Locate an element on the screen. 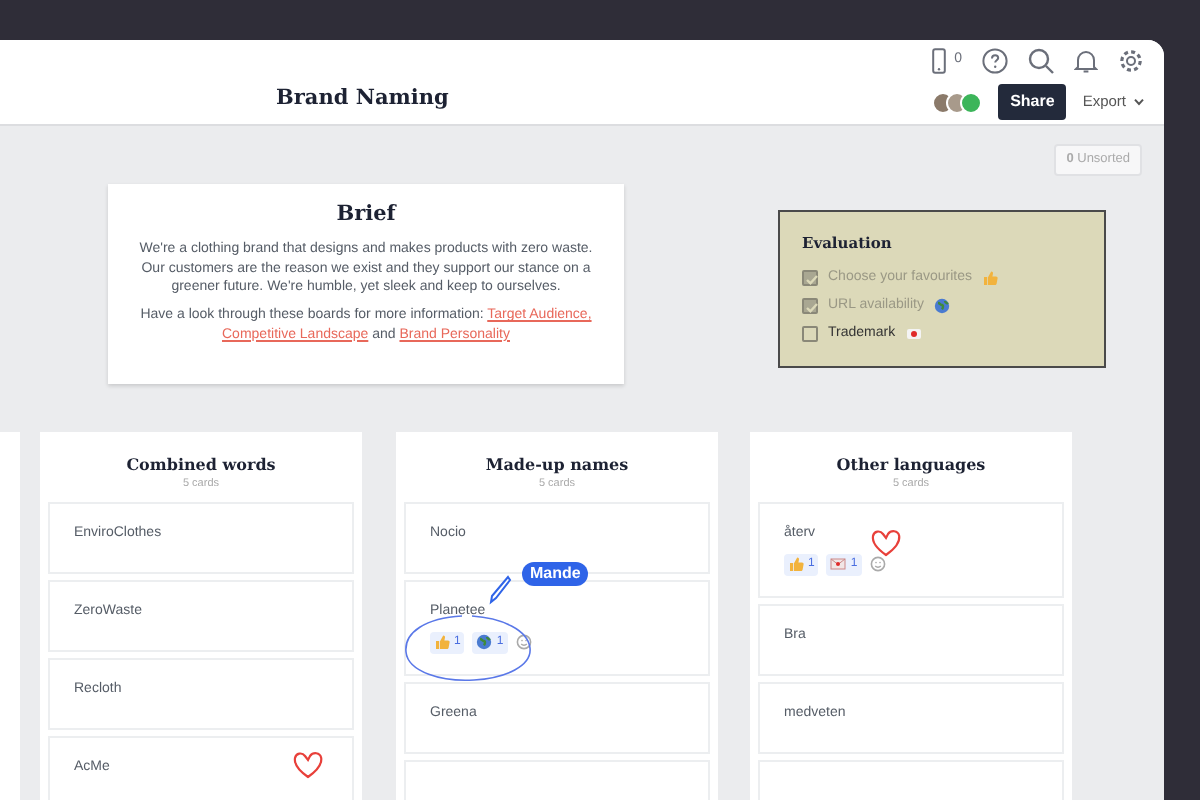 The width and height of the screenshot is (1200, 800). stamp-icon is located at coordinates (913, 334).